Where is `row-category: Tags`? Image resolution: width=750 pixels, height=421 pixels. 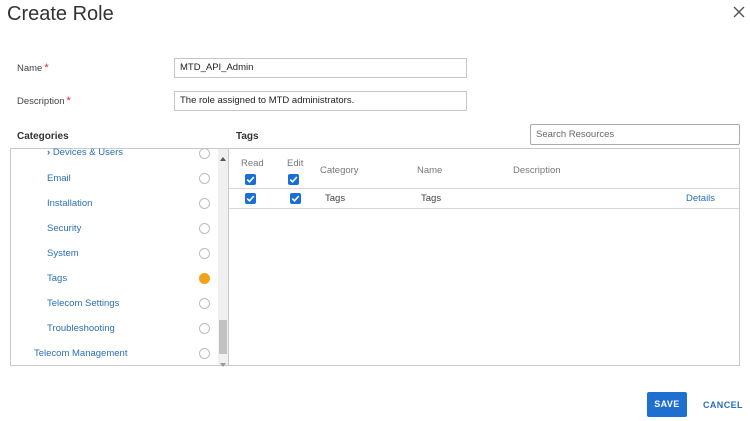 row-category: Tags is located at coordinates (335, 198).